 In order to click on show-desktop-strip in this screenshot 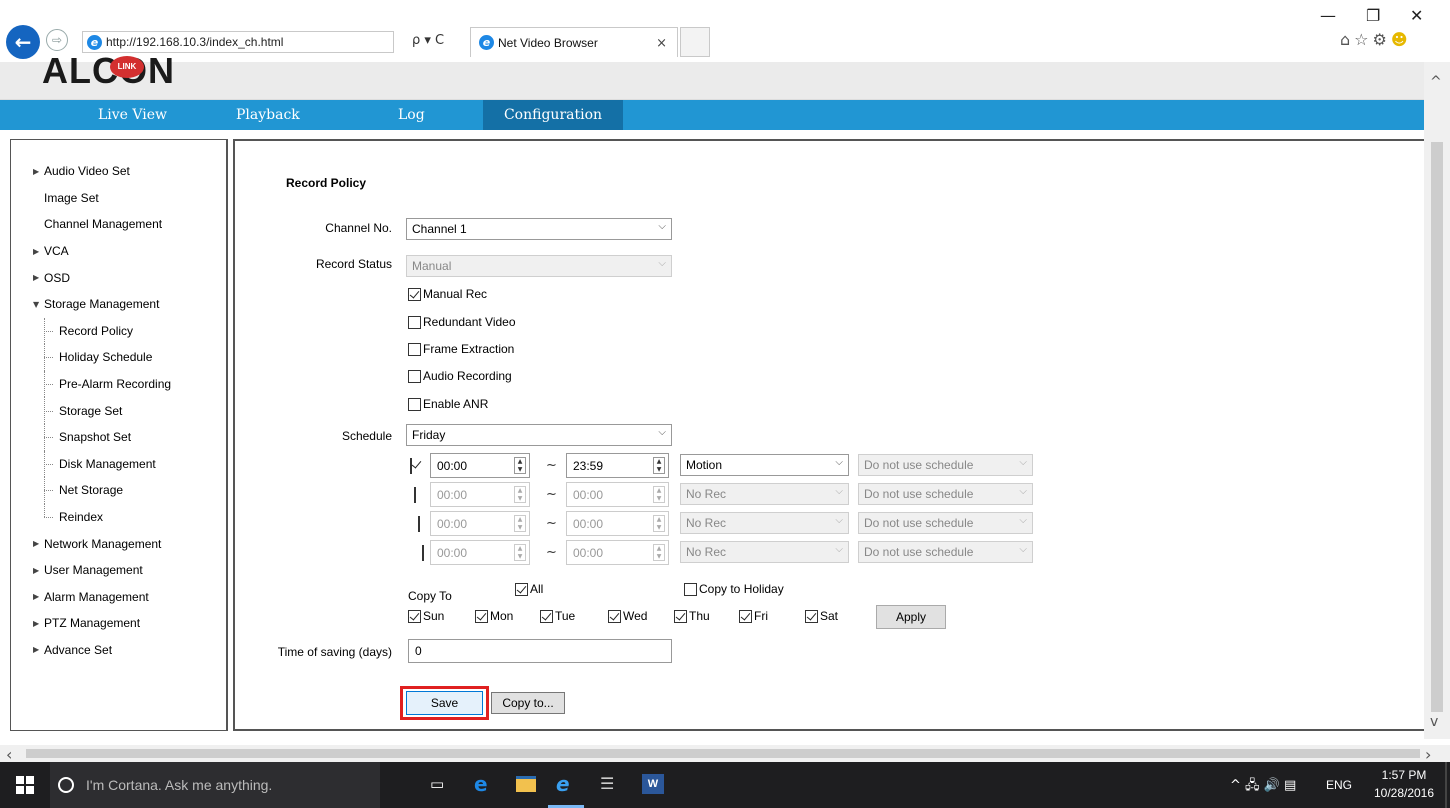, I will do `click(1446, 785)`.